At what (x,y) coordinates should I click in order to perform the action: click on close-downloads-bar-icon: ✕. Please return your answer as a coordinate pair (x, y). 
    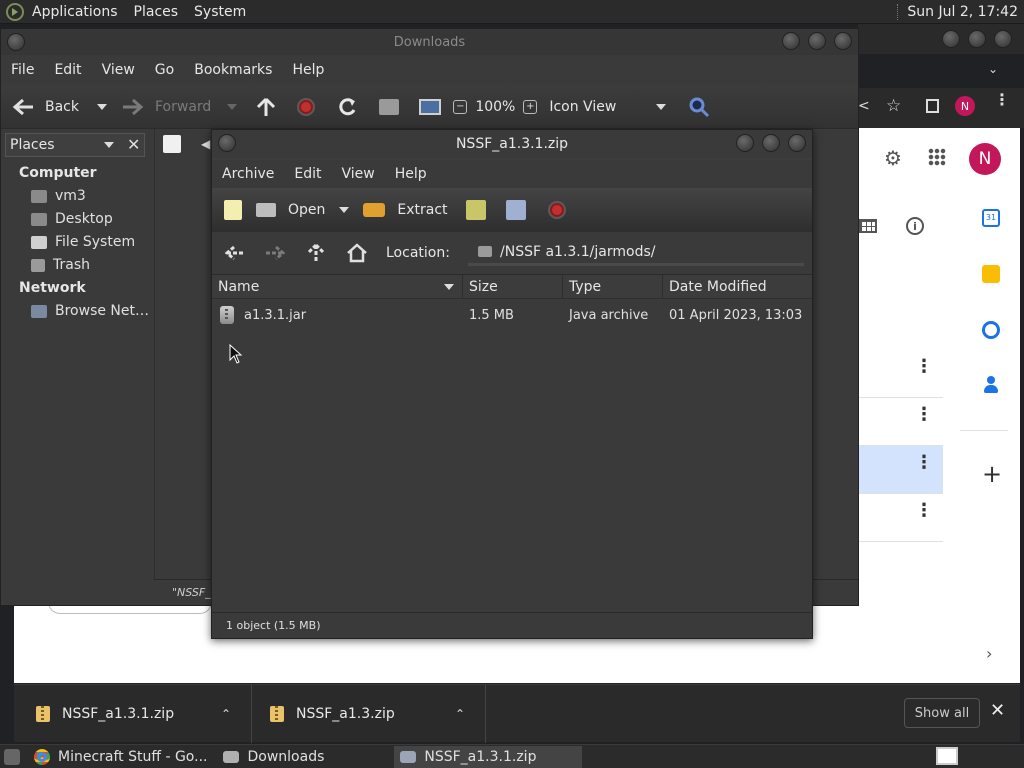
    Looking at the image, I should click on (997, 710).